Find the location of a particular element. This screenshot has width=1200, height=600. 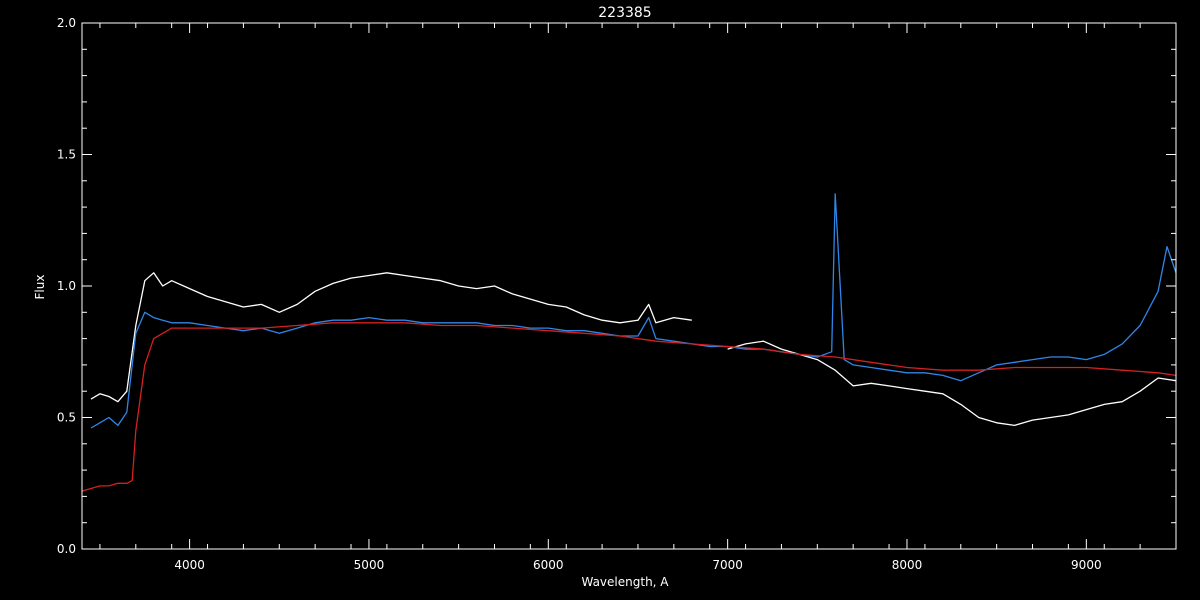

chart-title: 223385 is located at coordinates (624, 13).